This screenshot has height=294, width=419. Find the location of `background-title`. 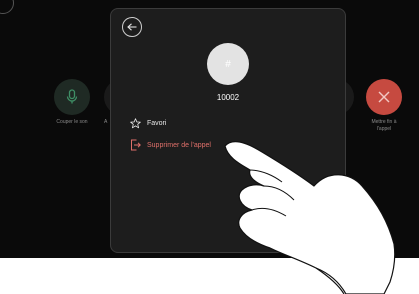

background-title is located at coordinates (240, 3).